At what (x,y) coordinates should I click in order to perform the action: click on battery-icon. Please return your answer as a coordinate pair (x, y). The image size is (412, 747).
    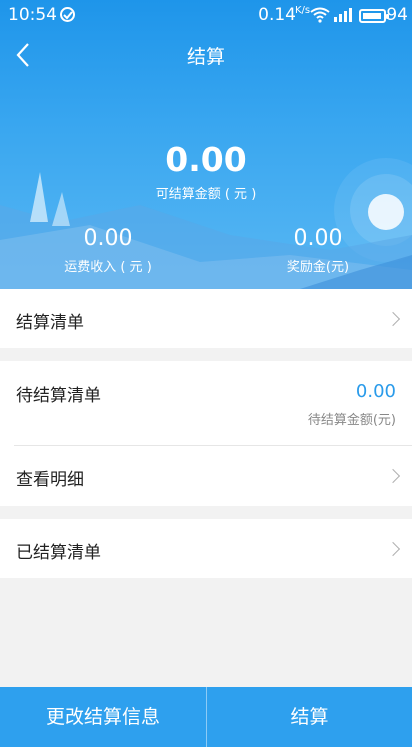
    Looking at the image, I should click on (374, 16).